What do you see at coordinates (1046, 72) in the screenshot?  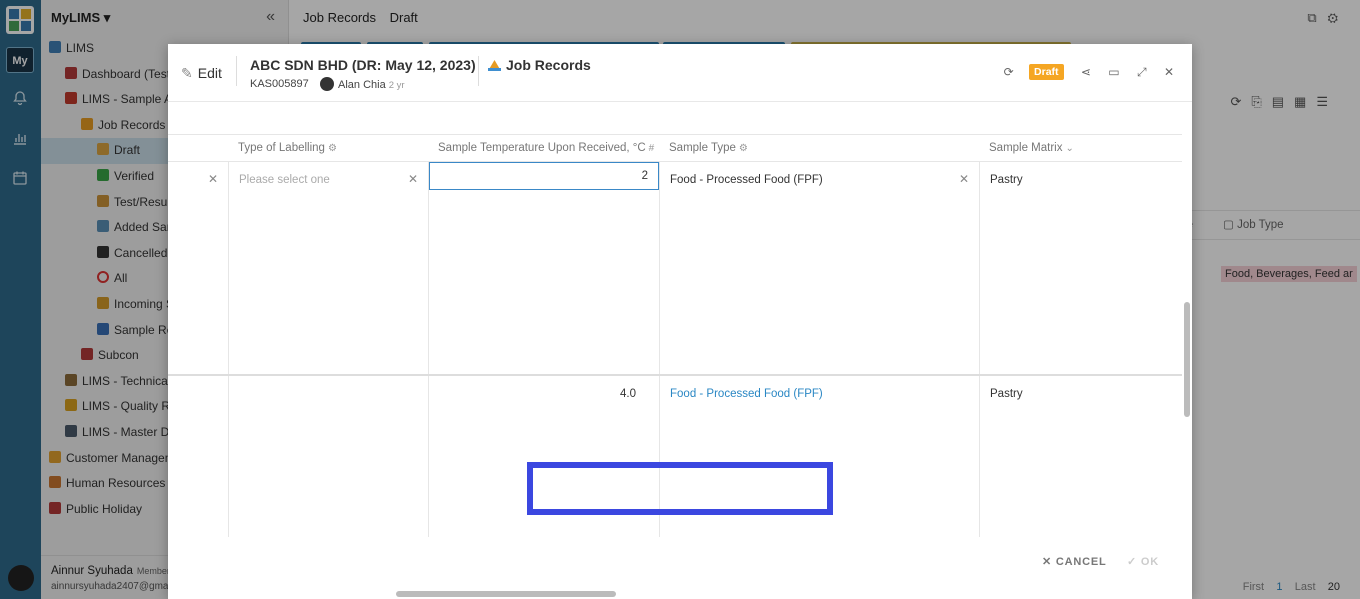 I see `status-badge: Draft` at bounding box center [1046, 72].